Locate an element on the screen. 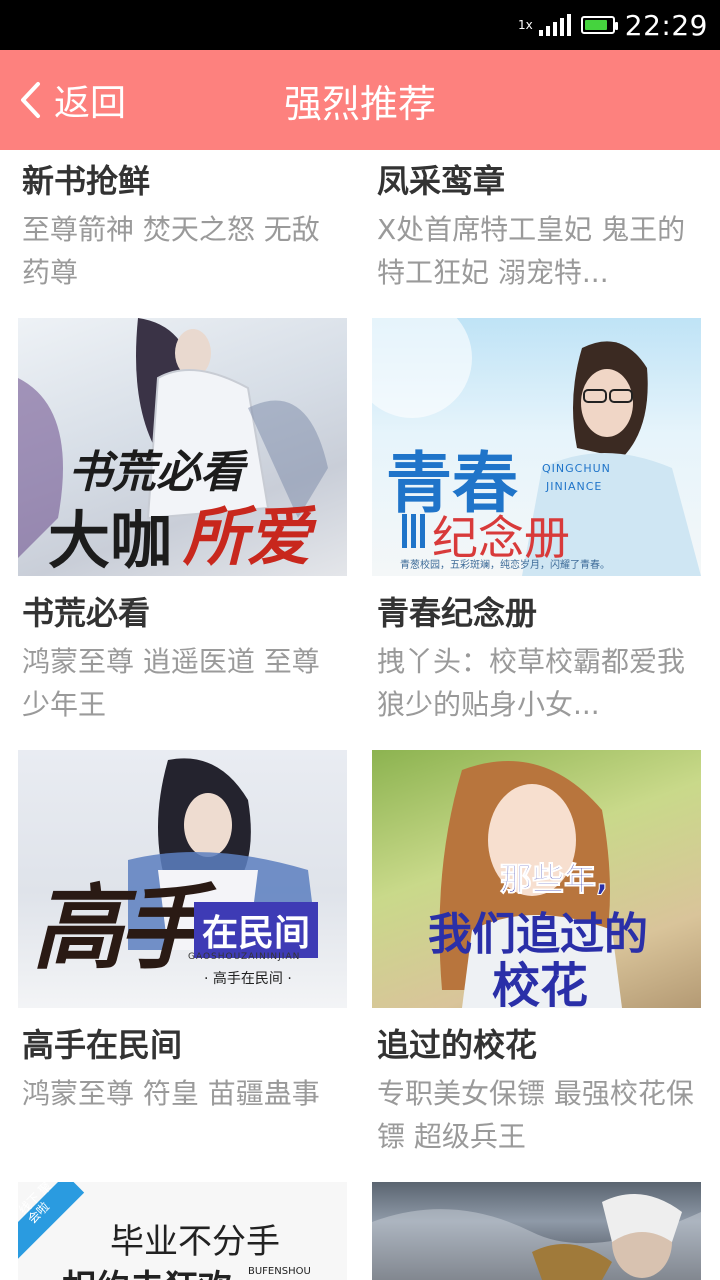 Image resolution: width=720 pixels, height=1280 pixels. book-description: 鸿蒙至尊 逍遥医道 至尊少年王 is located at coordinates (171, 683).